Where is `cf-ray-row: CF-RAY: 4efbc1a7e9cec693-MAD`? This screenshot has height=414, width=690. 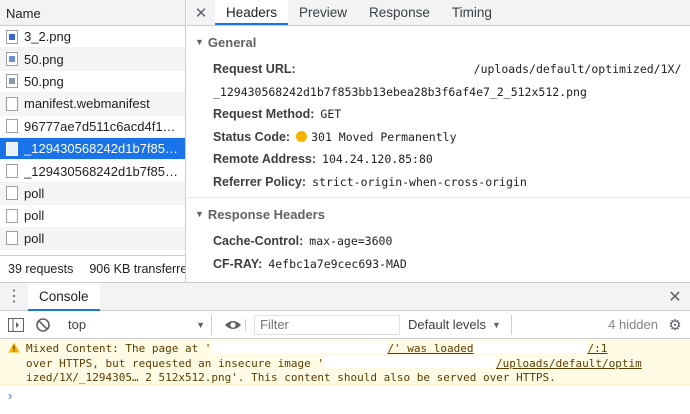 cf-ray-row: CF-RAY: 4efbc1a7e9cec693-MAD is located at coordinates (442, 264).